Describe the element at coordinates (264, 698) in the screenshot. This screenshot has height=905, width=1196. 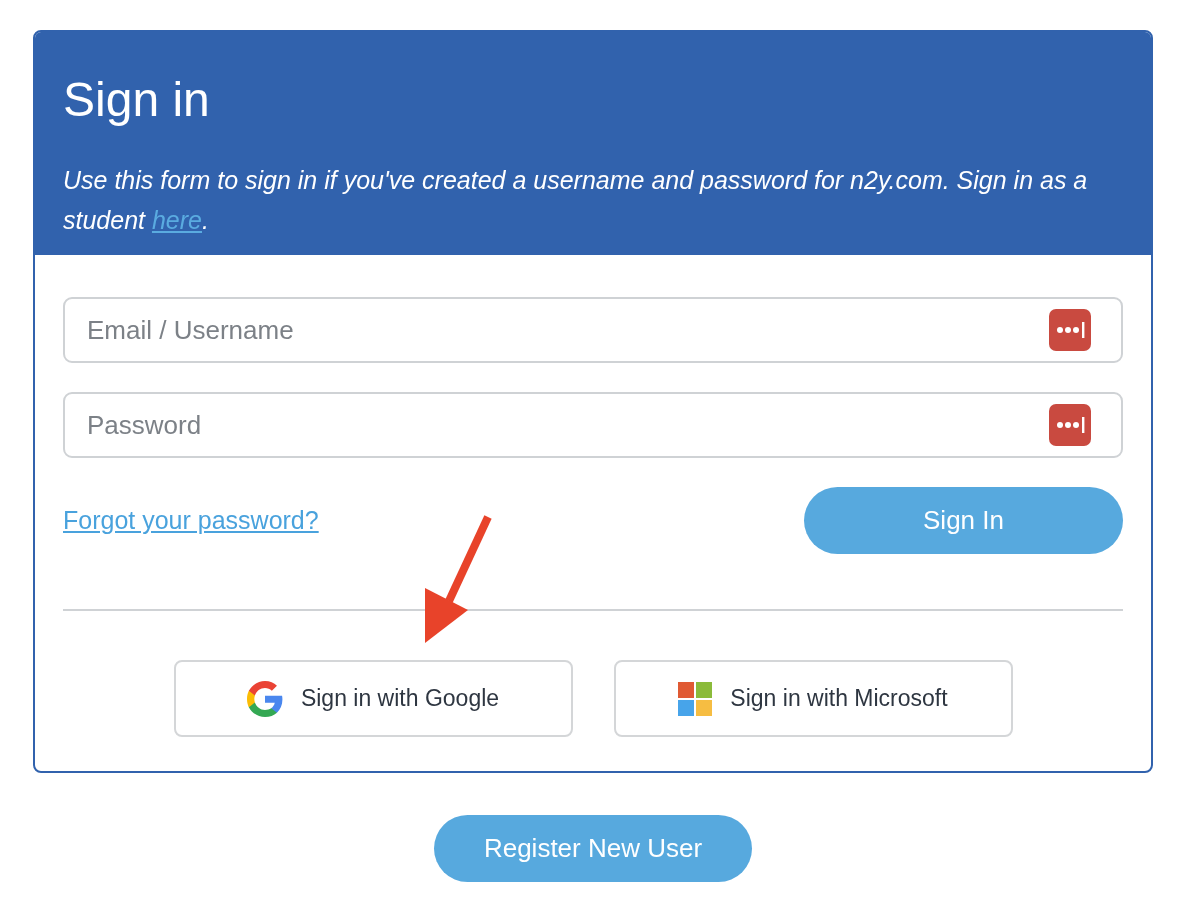
I see `google-g-icon` at that location.